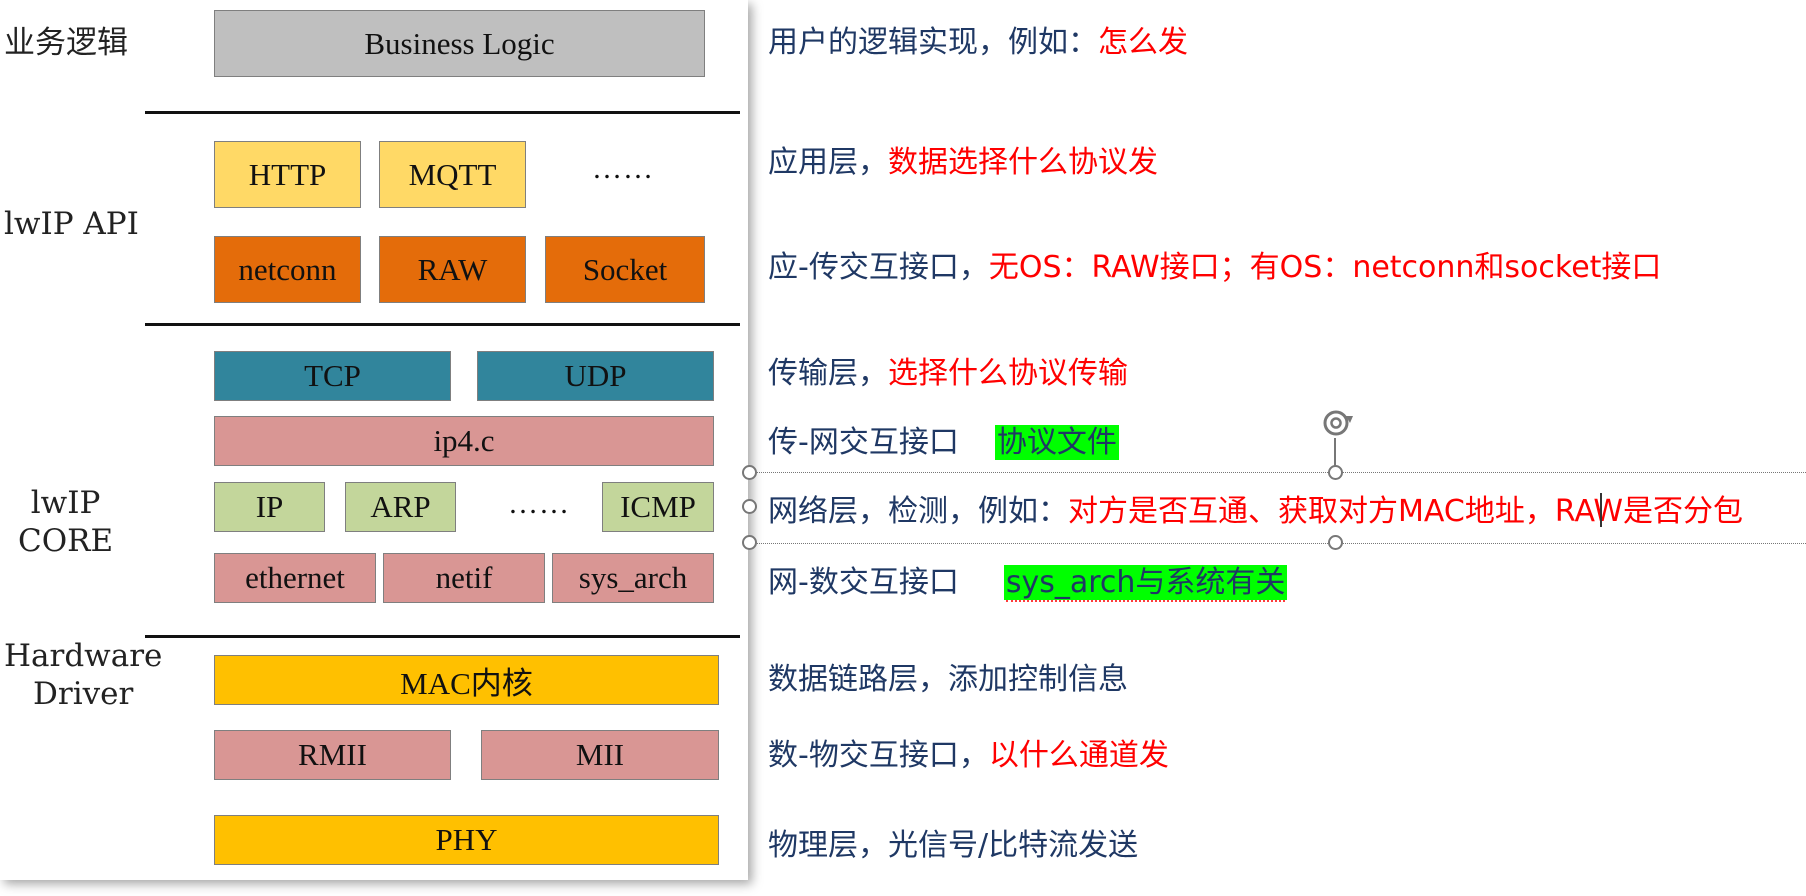 This screenshot has width=1806, height=896. Describe the element at coordinates (1335, 452) in the screenshot. I see `rotation-handle-stem` at that location.